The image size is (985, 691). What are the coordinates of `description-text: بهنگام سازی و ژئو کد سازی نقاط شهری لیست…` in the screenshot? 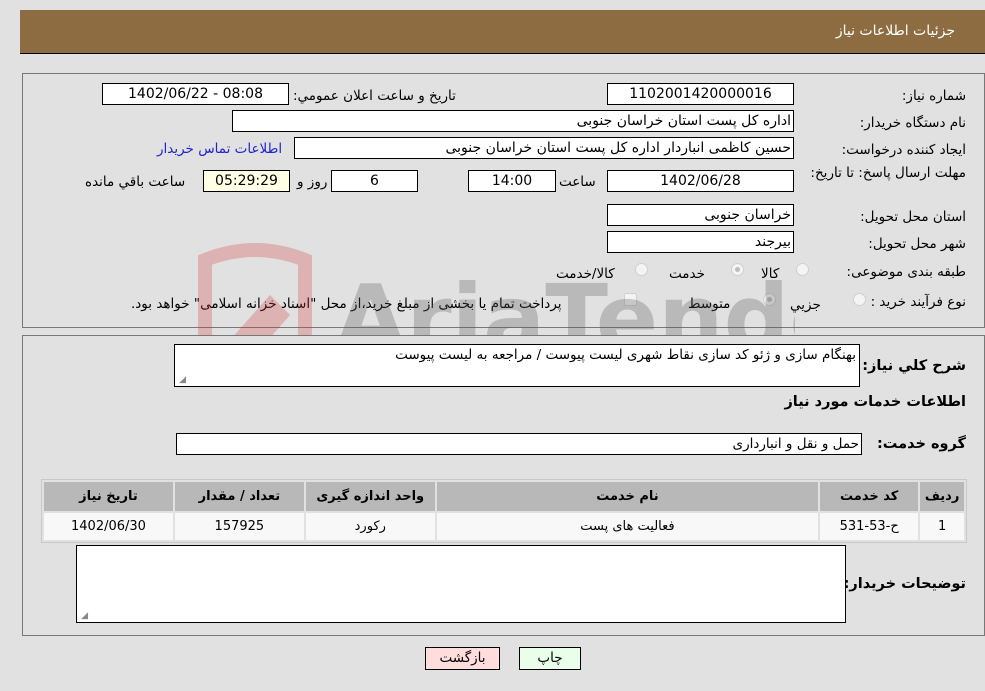 It's located at (625, 355).